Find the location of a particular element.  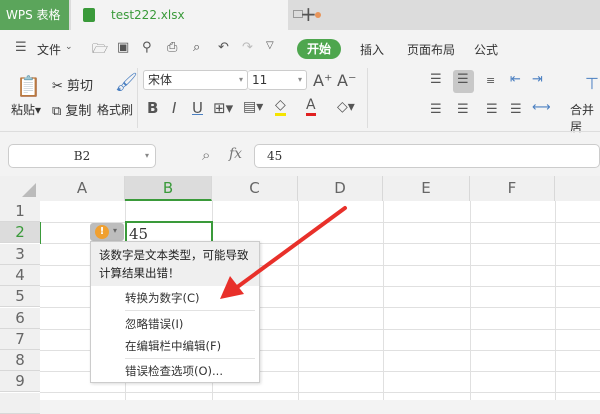

paste-label: 粘贴 is located at coordinates (23, 110).